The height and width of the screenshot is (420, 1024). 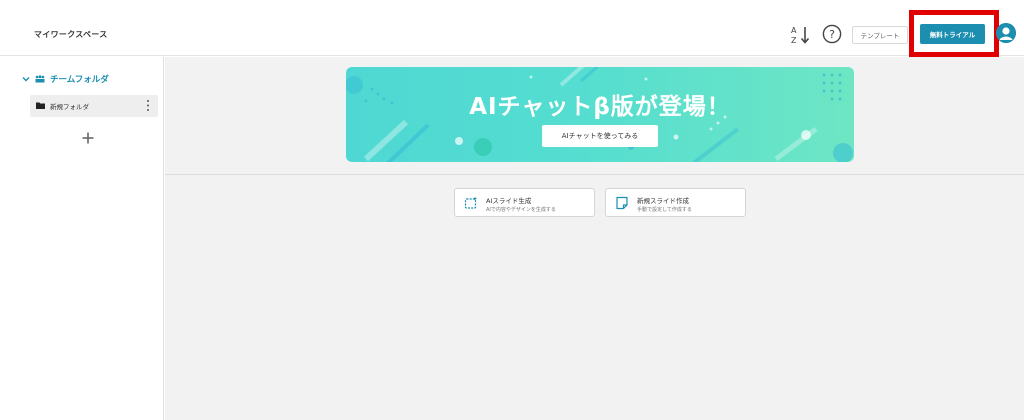 What do you see at coordinates (79, 80) in the screenshot?
I see `team-folder-label: チームフォルダ` at bounding box center [79, 80].